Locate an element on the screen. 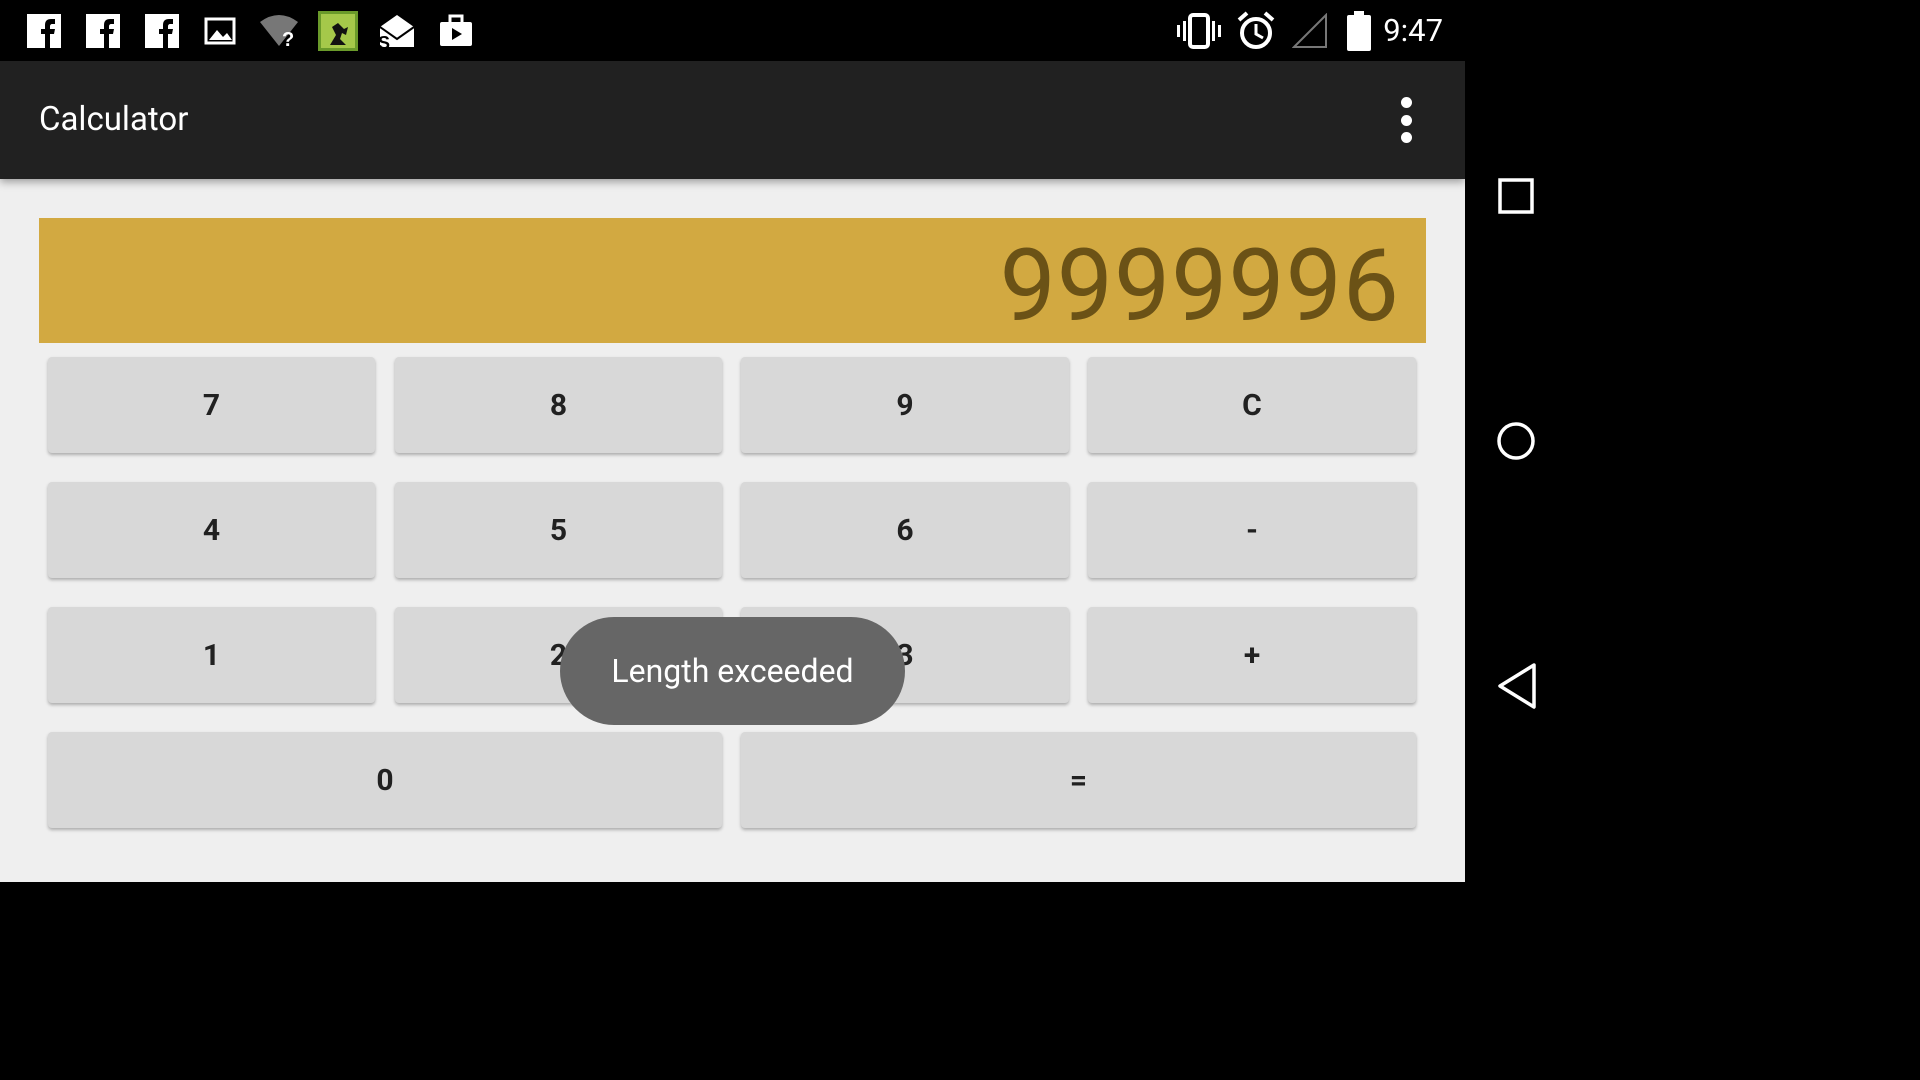  navigation-bar is located at coordinates (1516, 441).